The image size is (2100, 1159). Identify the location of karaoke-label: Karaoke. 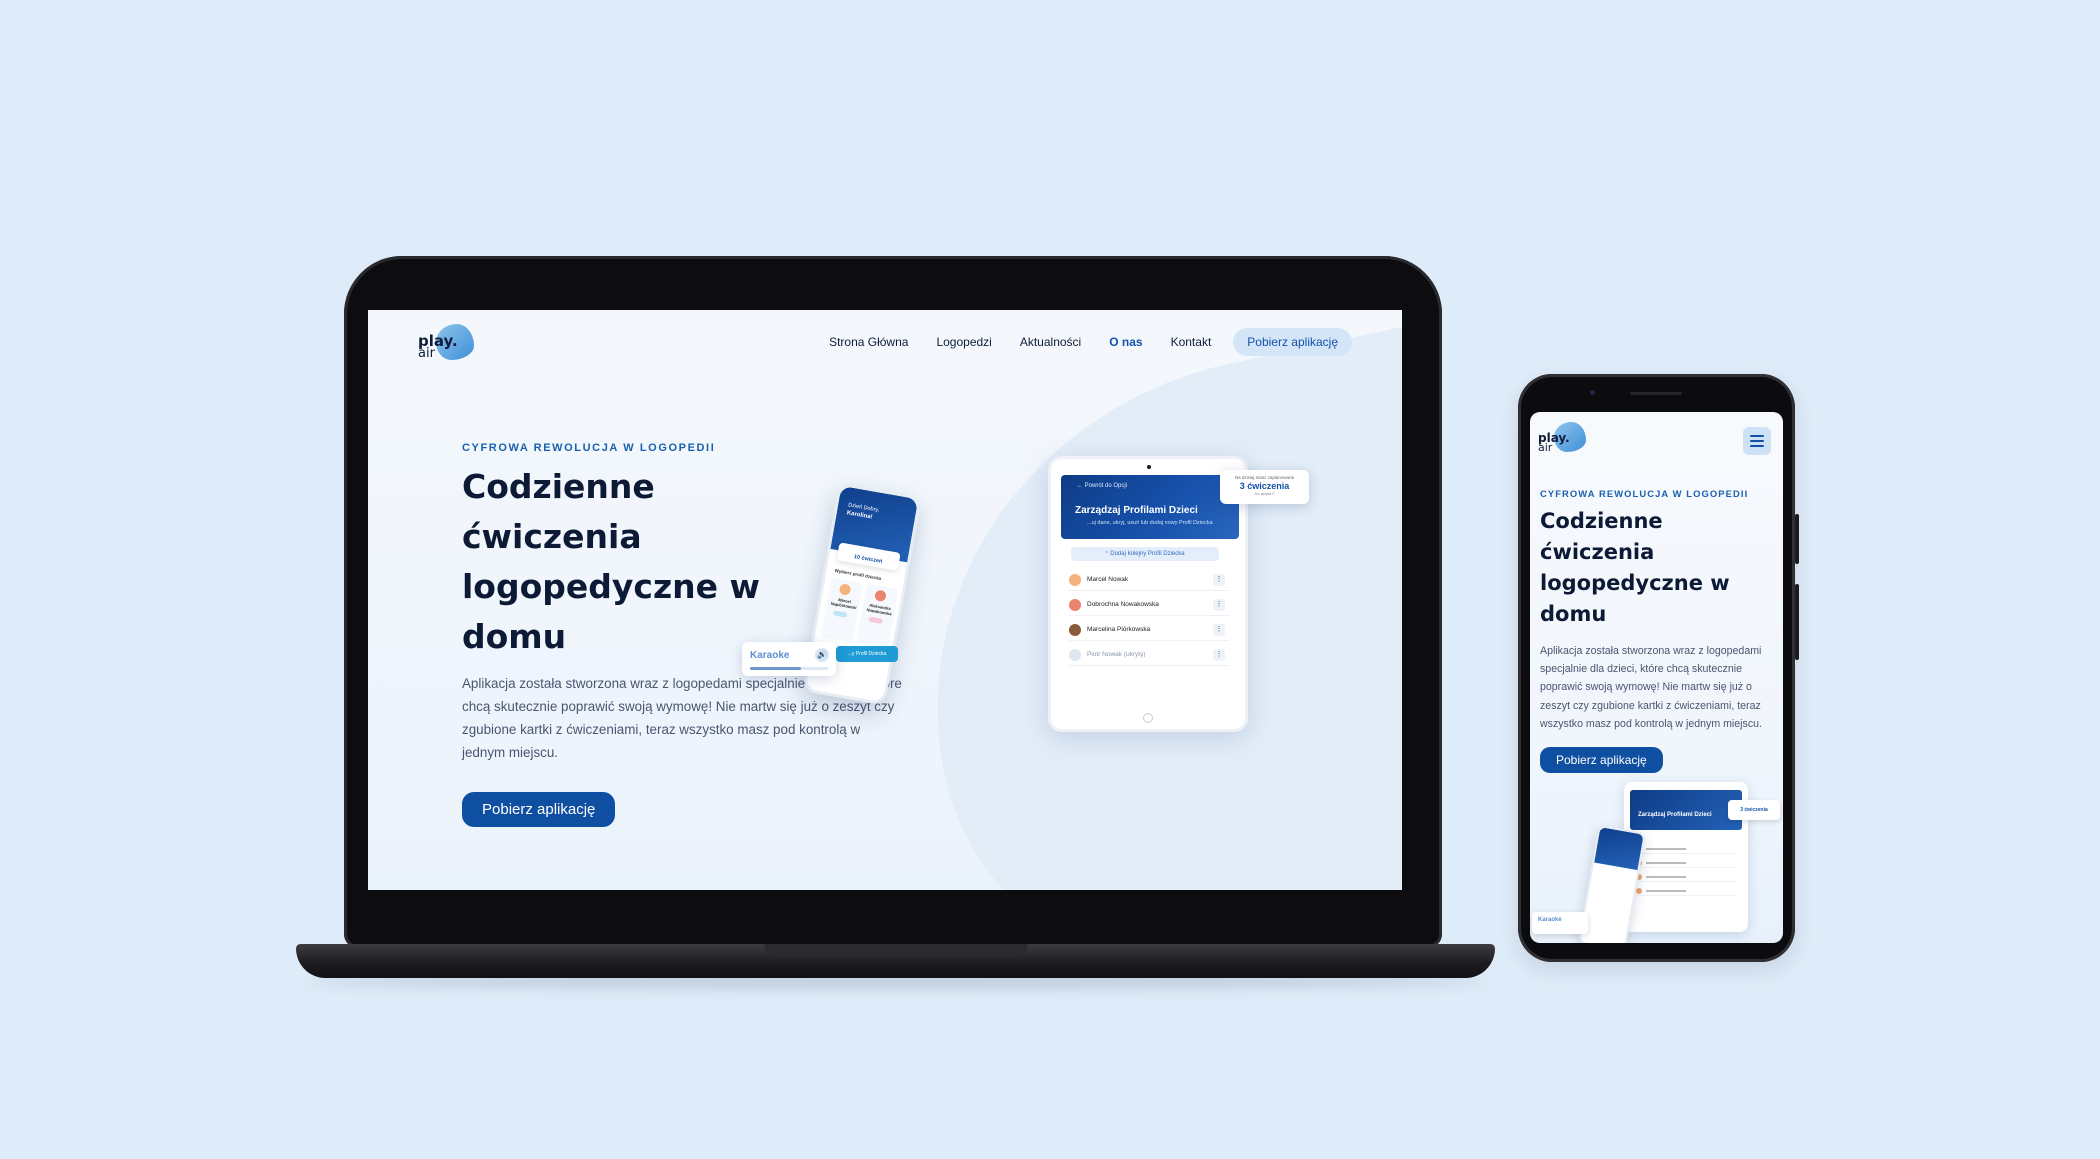
(770, 655).